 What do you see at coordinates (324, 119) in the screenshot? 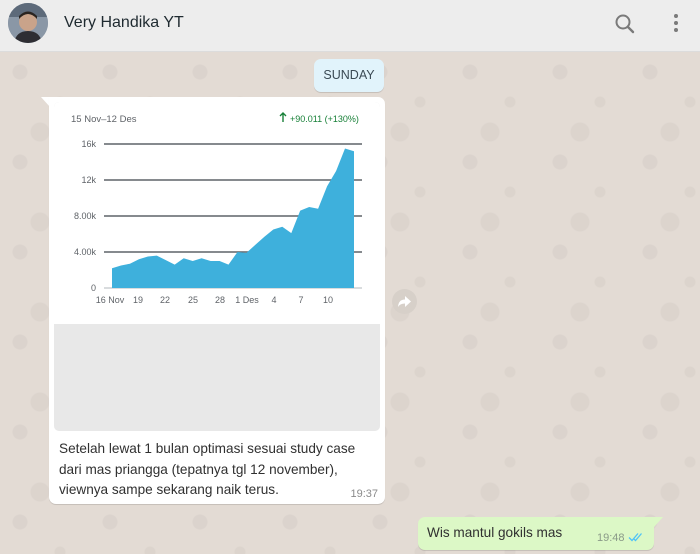
I see `growth-label: +90.011 (+130%)` at bounding box center [324, 119].